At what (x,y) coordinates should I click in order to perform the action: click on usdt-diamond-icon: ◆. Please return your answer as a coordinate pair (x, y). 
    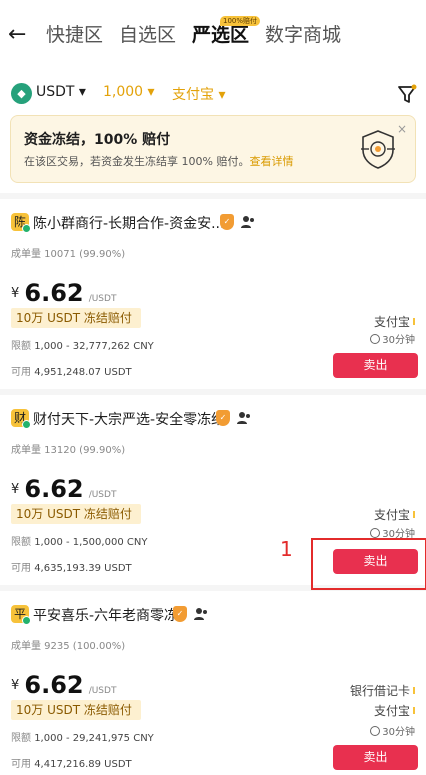
    Looking at the image, I should click on (21, 93).